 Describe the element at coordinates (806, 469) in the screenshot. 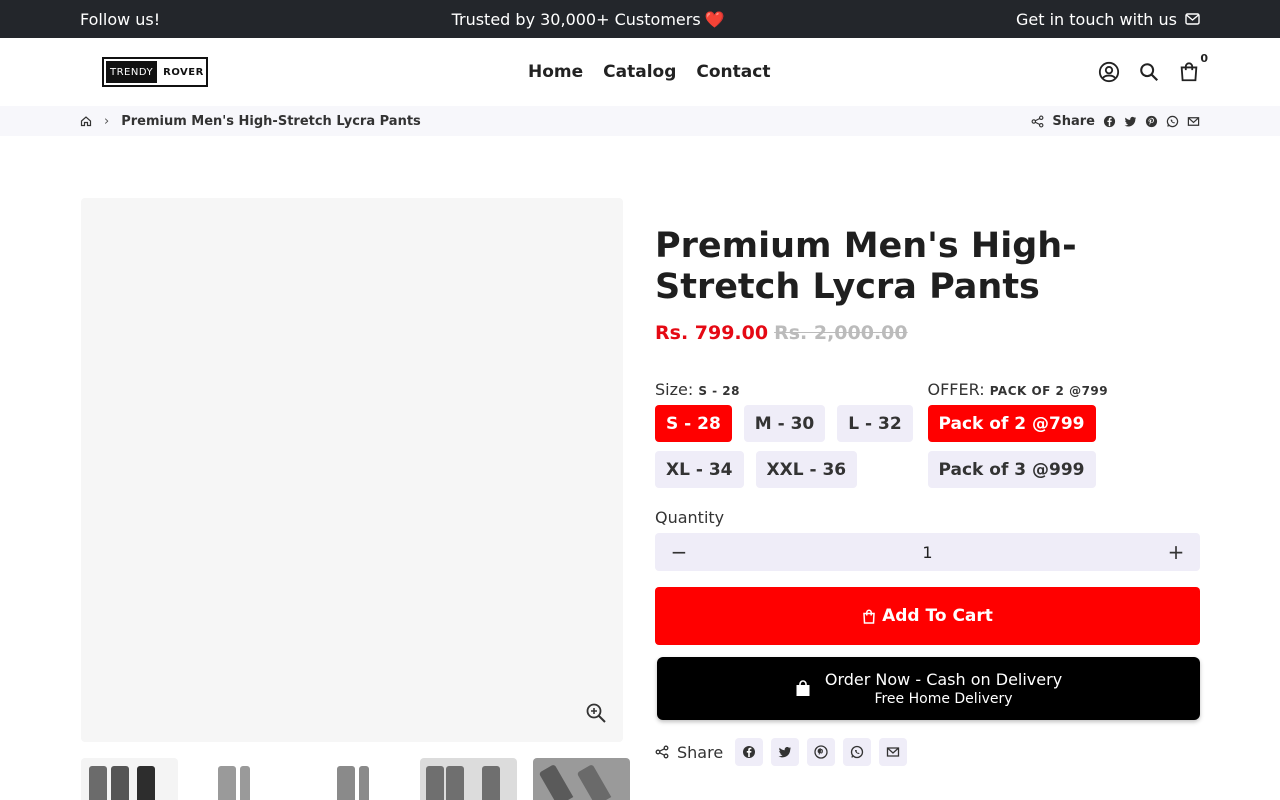

I see `size-chip-xxl-36: XXL - 36` at that location.